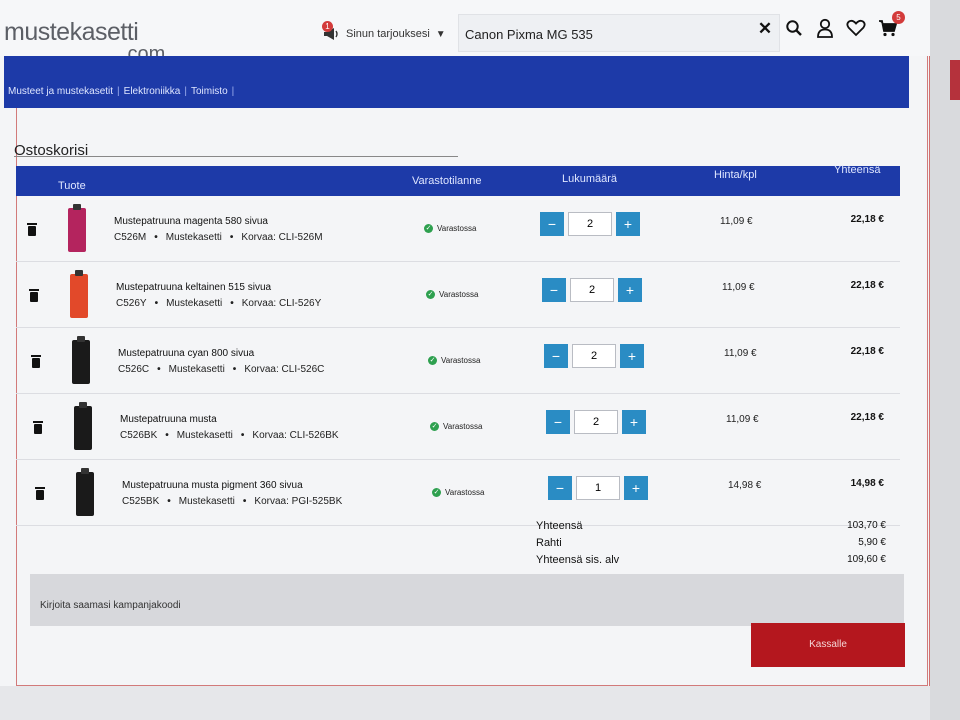  What do you see at coordinates (559, 526) in the screenshot?
I see `summary-label: Yhteensä` at bounding box center [559, 526].